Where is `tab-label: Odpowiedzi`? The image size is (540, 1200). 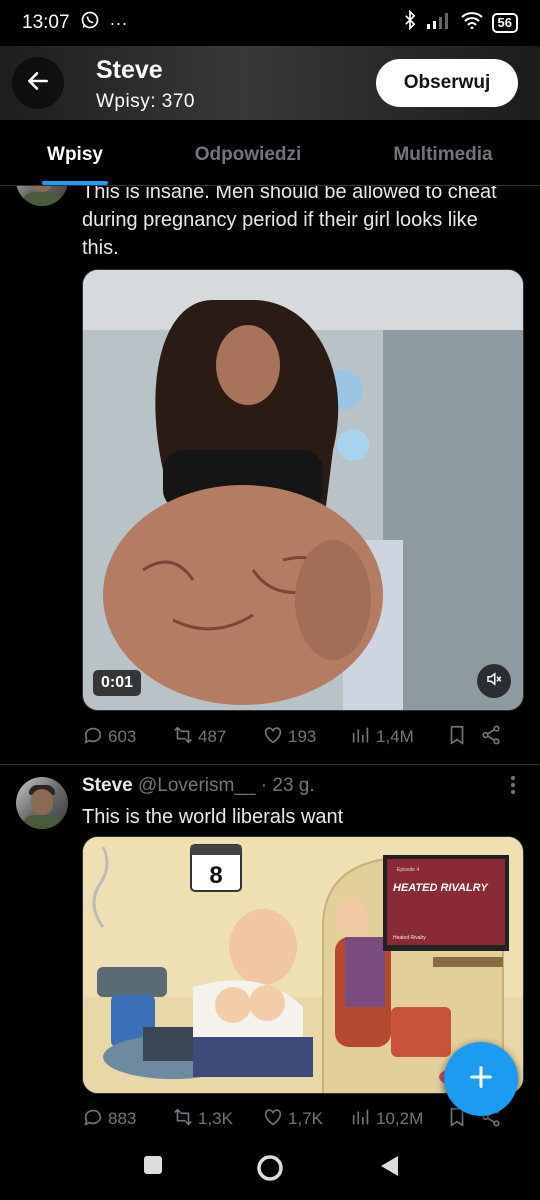
tab-label: Odpowiedzi is located at coordinates (248, 154).